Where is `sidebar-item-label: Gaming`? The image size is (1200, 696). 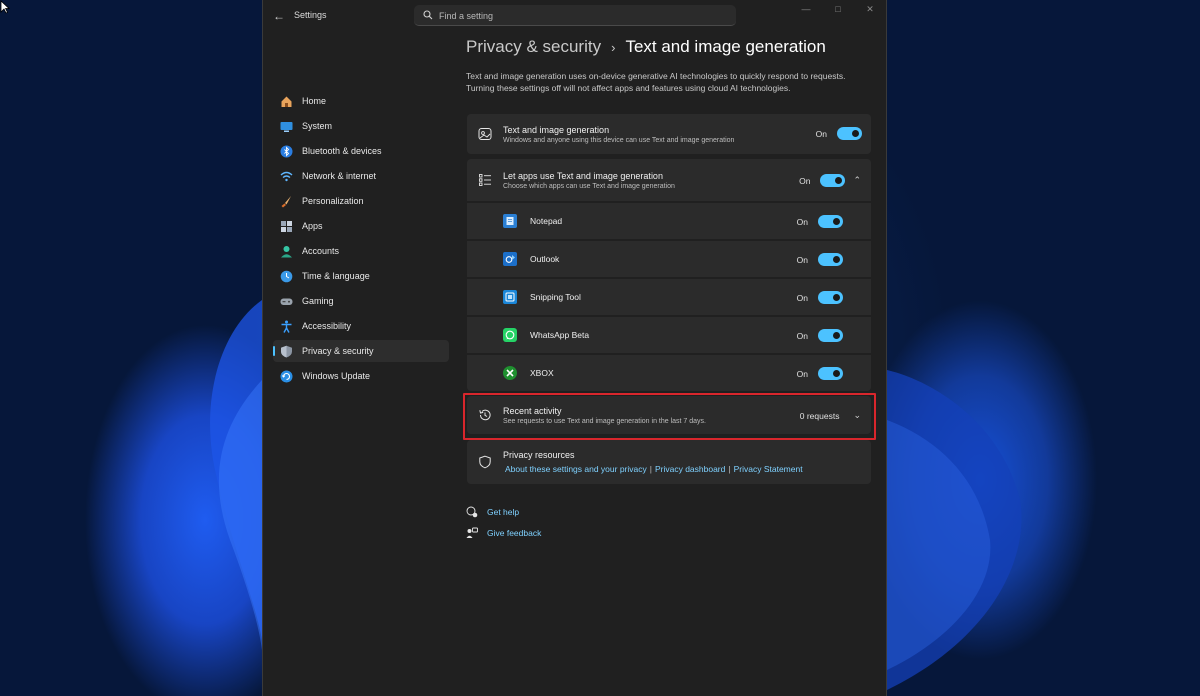
sidebar-item-label: Gaming is located at coordinates (318, 301).